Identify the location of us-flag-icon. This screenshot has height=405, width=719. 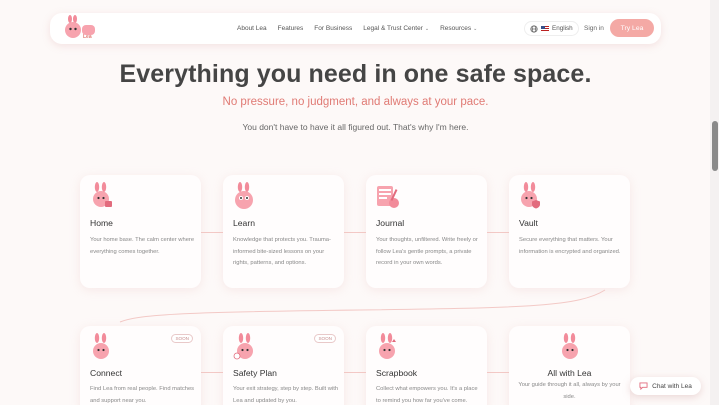
(545, 28).